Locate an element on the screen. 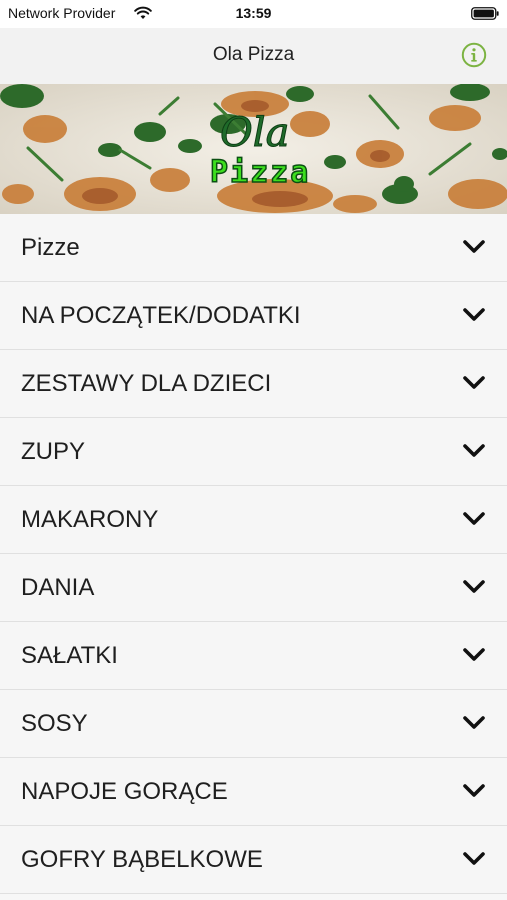 This screenshot has width=507, height=900. status-time: 13:59 is located at coordinates (253, 13).